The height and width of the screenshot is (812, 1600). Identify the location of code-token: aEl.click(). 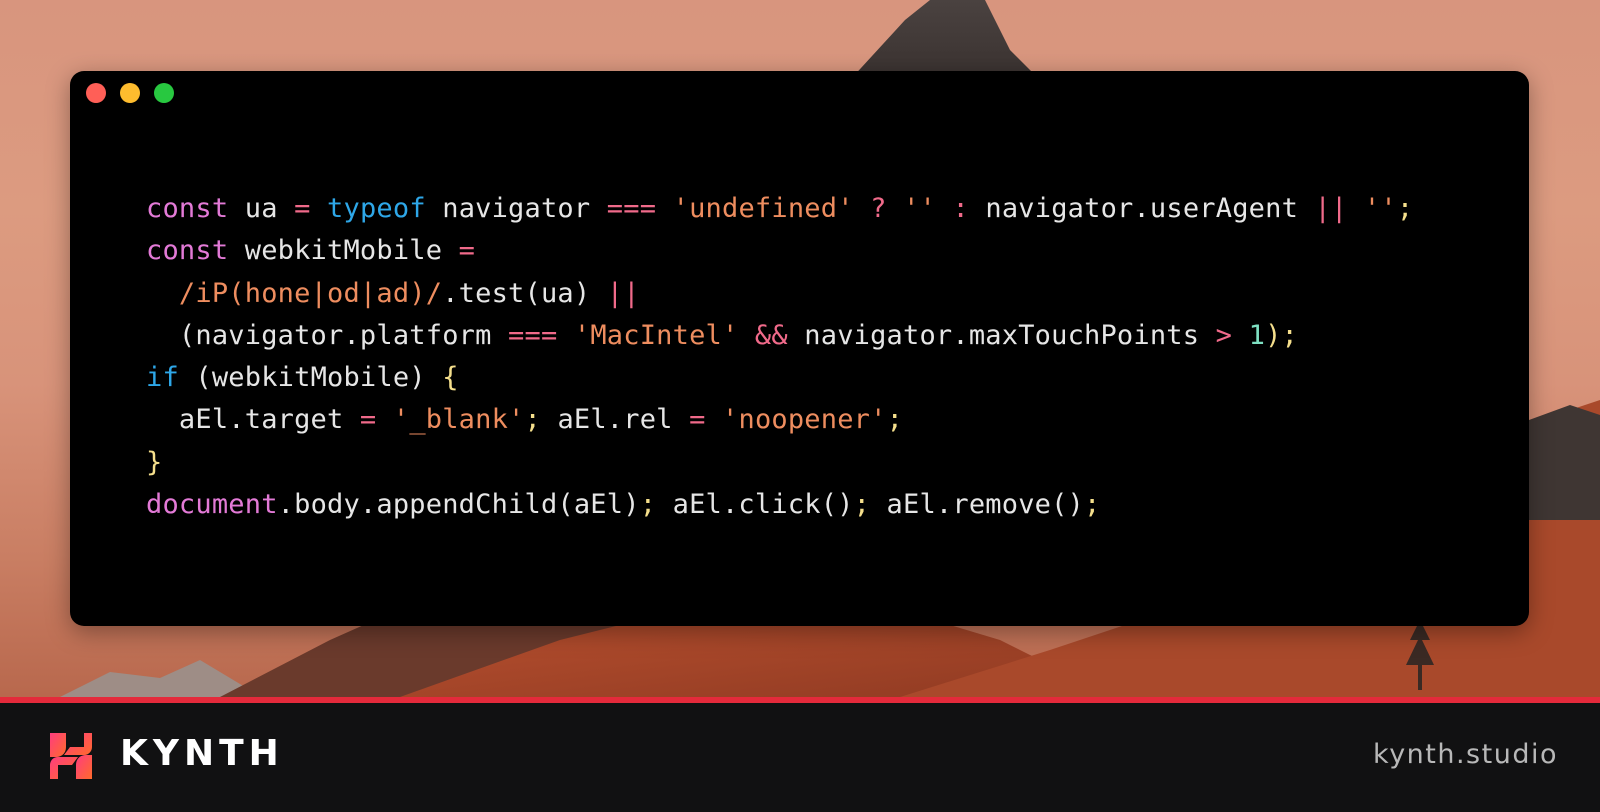
(755, 505).